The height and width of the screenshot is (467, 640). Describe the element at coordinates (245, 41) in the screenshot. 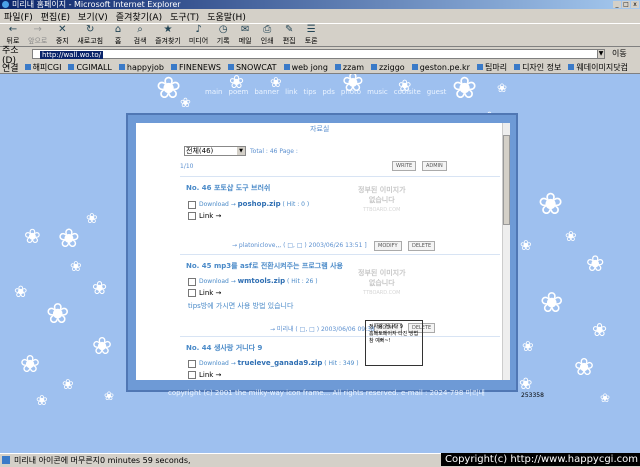

I see `toolbar-label: 메일` at that location.